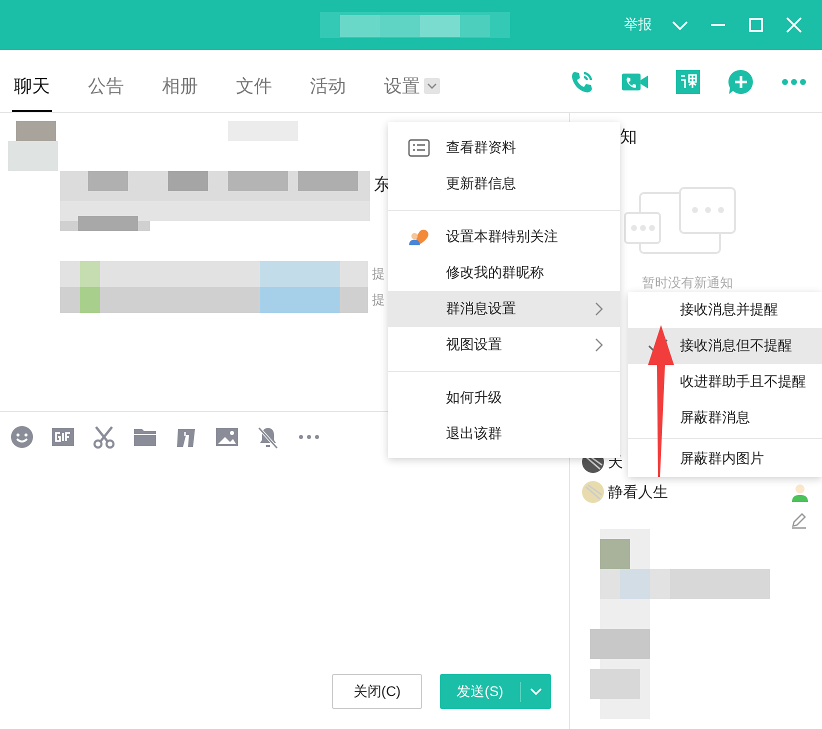  I want to click on menu-item: 修改我的群昵称, so click(504, 273).